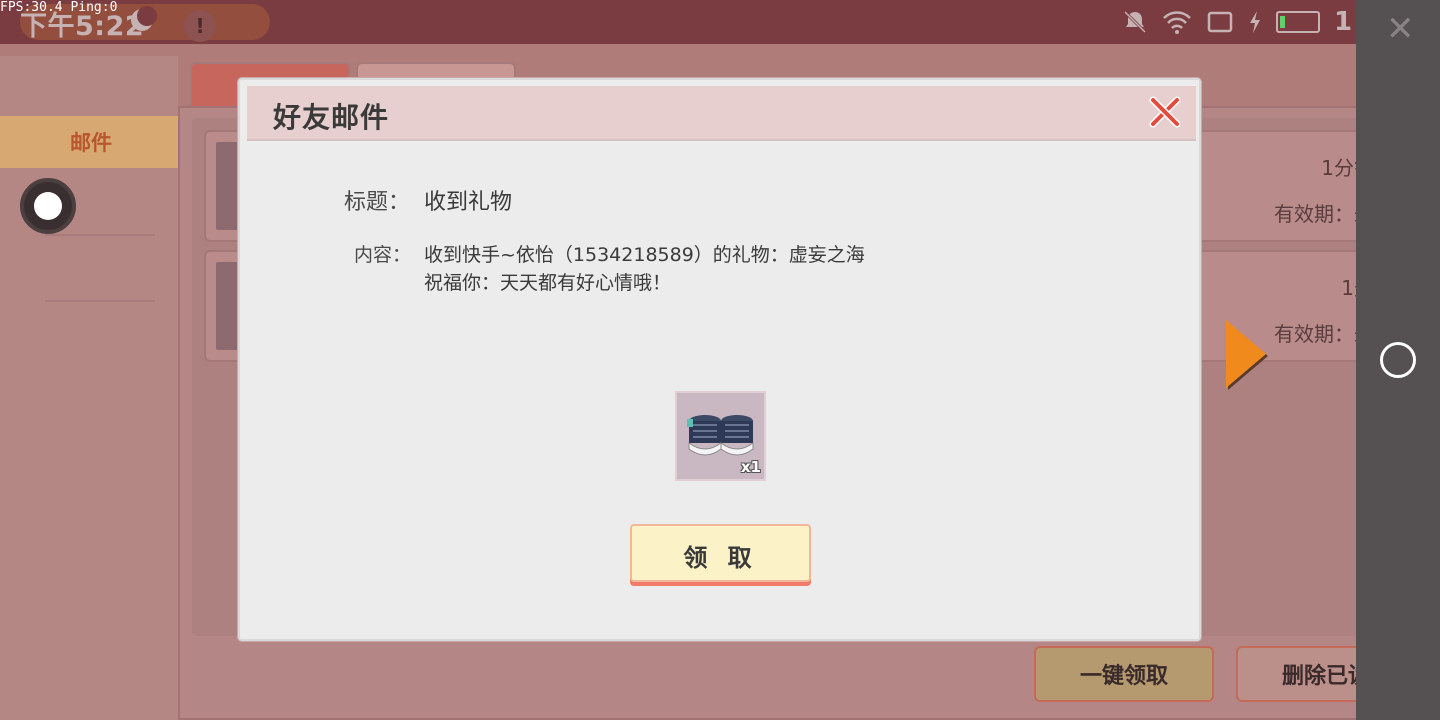 This screenshot has width=1440, height=720. I want to click on sneakers-icon, so click(720, 435).